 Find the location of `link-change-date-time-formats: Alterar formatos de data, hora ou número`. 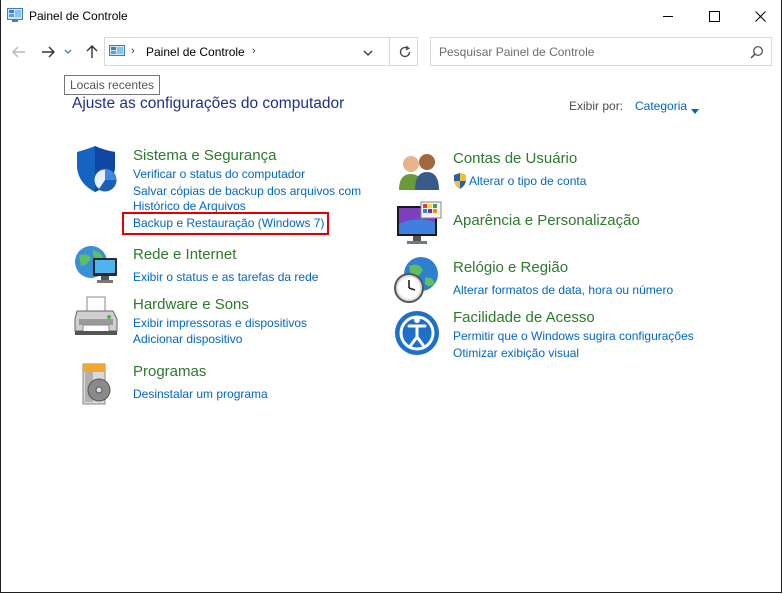

link-change-date-time-formats: Alterar formatos de data, hora ou número is located at coordinates (563, 290).